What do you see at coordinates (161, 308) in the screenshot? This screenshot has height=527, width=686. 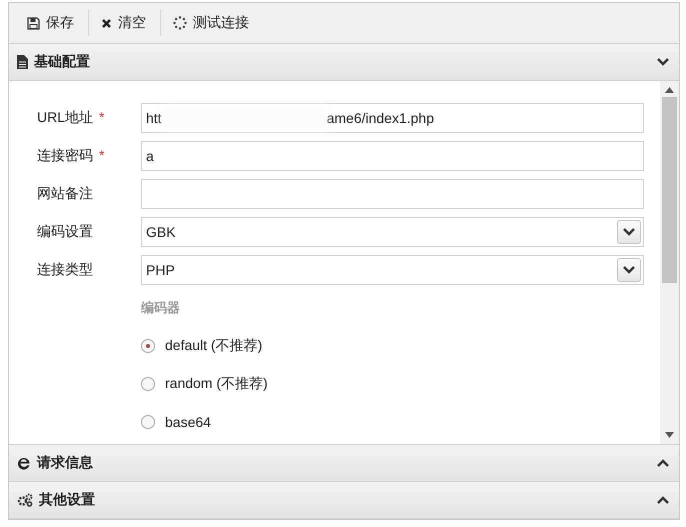 I see `group-title: 编码器` at bounding box center [161, 308].